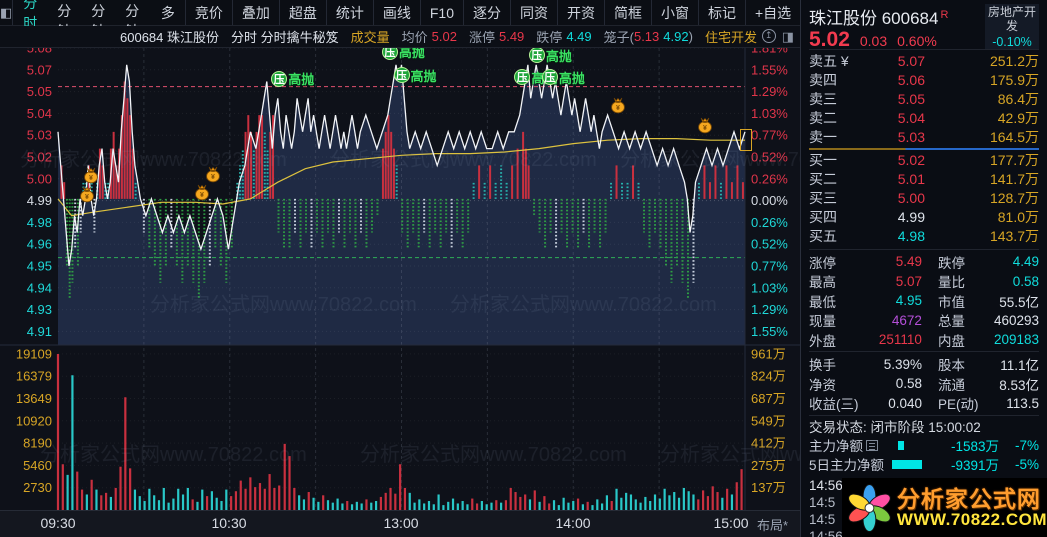  What do you see at coordinates (1014, 137) in the screenshot?
I see `ask-volume: 164.5万` at bounding box center [1014, 137].